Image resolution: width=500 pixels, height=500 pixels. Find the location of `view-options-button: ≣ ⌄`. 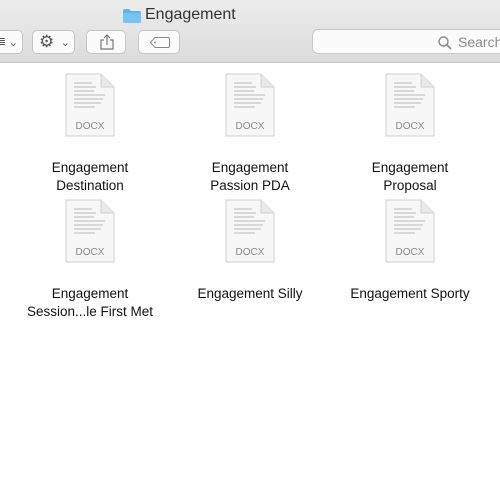

view-options-button: ≣ ⌄ is located at coordinates (11, 42).